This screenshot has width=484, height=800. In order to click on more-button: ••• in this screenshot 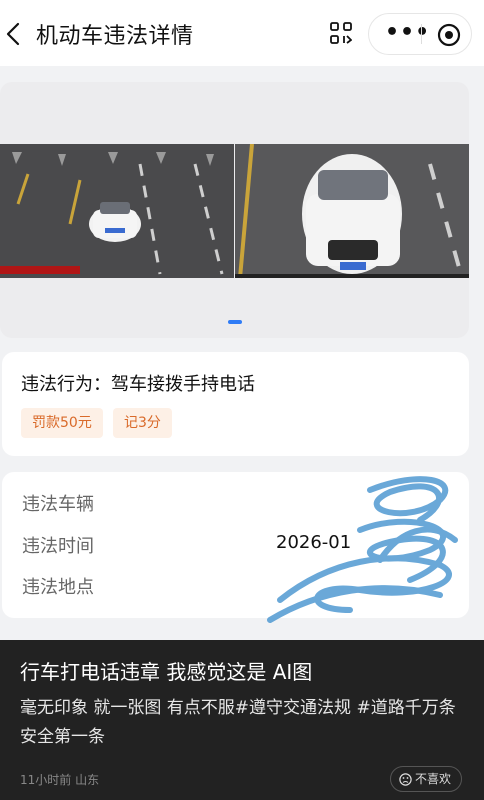, I will do `click(407, 32)`.